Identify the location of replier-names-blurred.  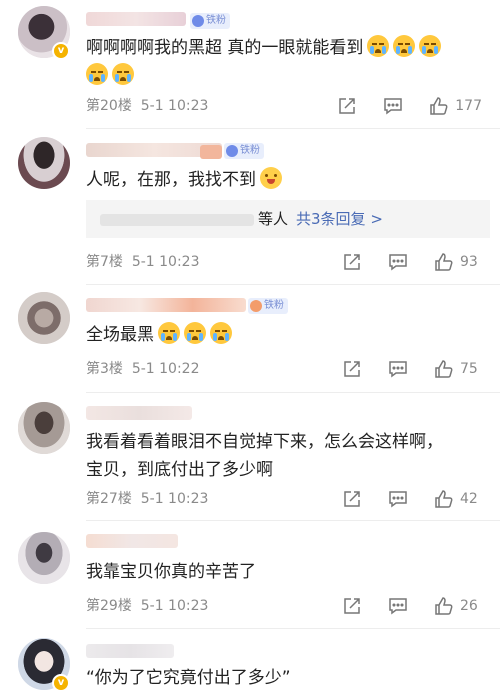
(177, 219).